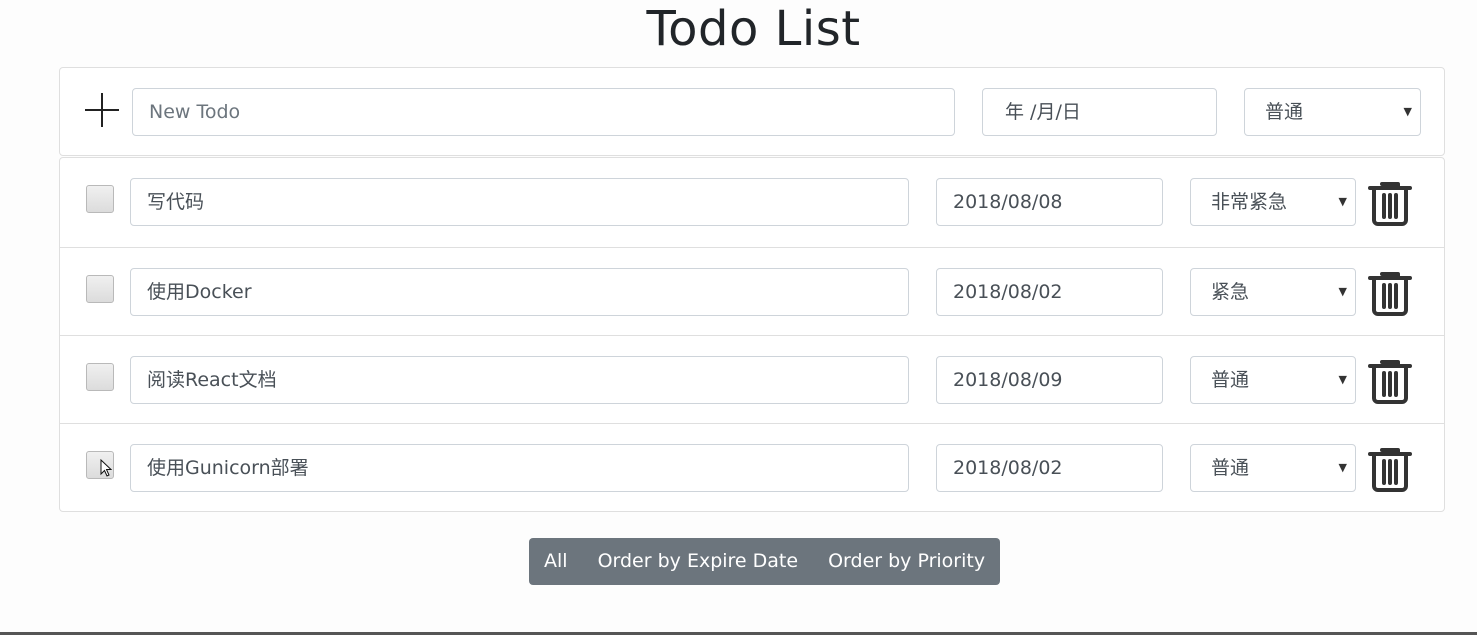  Describe the element at coordinates (519, 468) in the screenshot. I see `todo-text-field: 使用Gunicorn部署` at that location.